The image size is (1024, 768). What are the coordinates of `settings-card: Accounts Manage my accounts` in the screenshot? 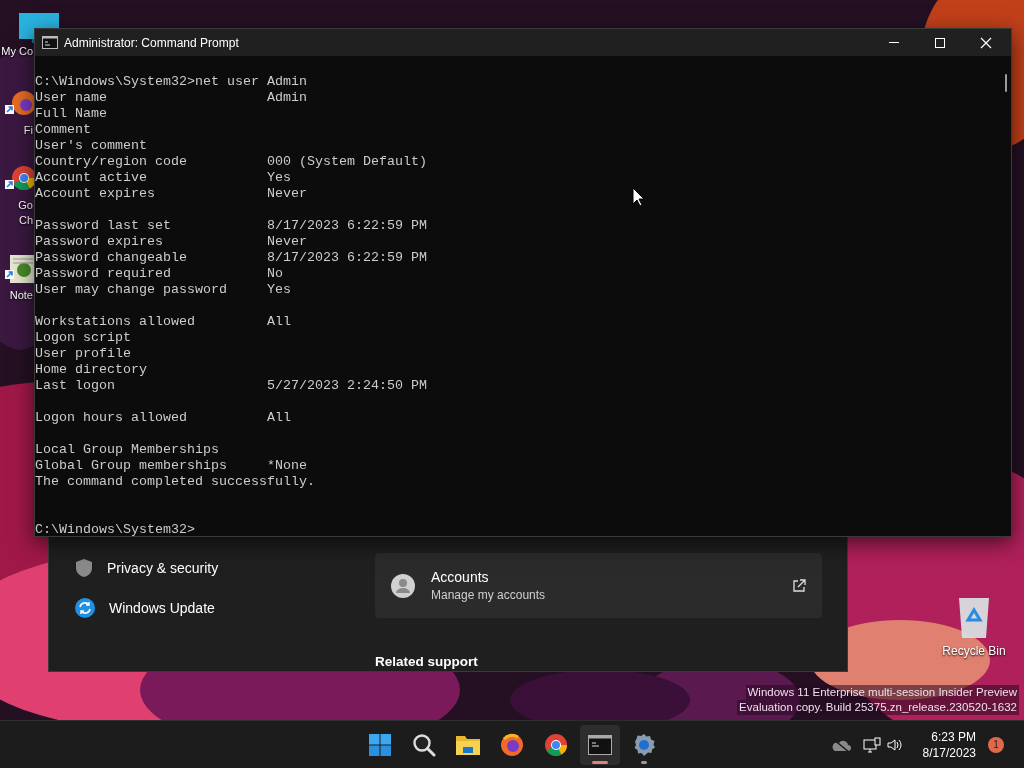 It's located at (598, 585).